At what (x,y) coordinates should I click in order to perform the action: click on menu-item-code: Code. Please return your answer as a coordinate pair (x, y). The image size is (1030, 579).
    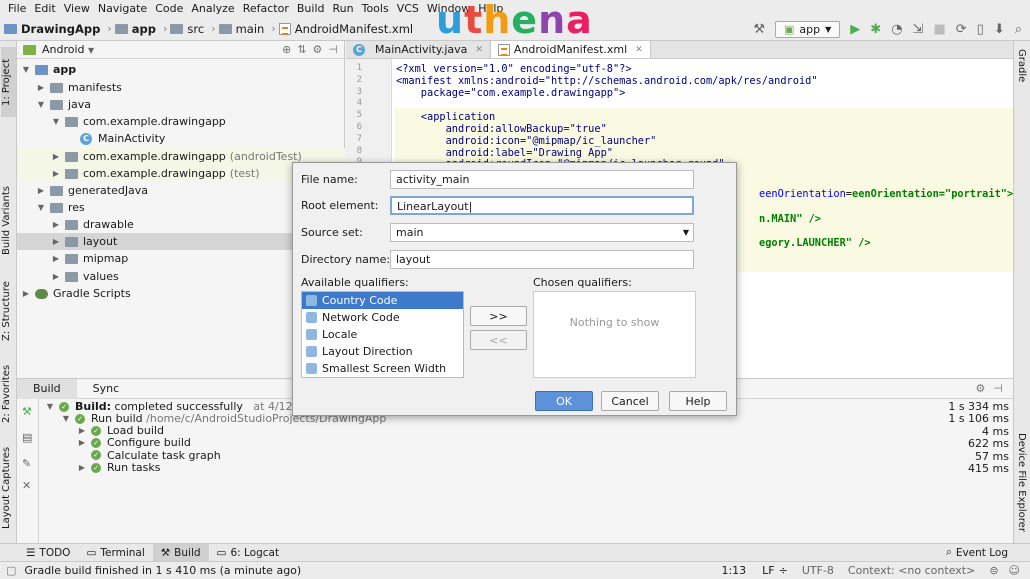
    Looking at the image, I should click on (169, 8).